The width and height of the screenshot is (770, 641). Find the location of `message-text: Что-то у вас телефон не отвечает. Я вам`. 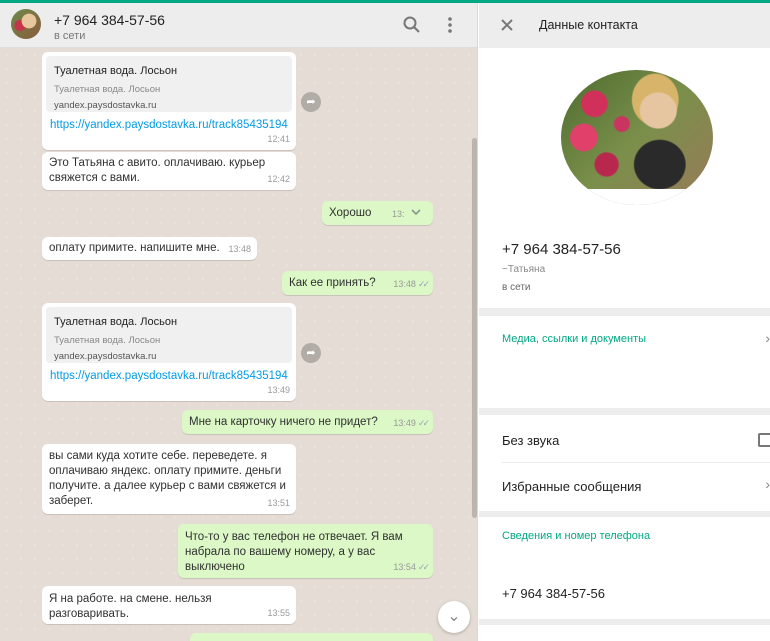

message-text: Что-то у вас телефон не отвечает. Я вам is located at coordinates (294, 537).